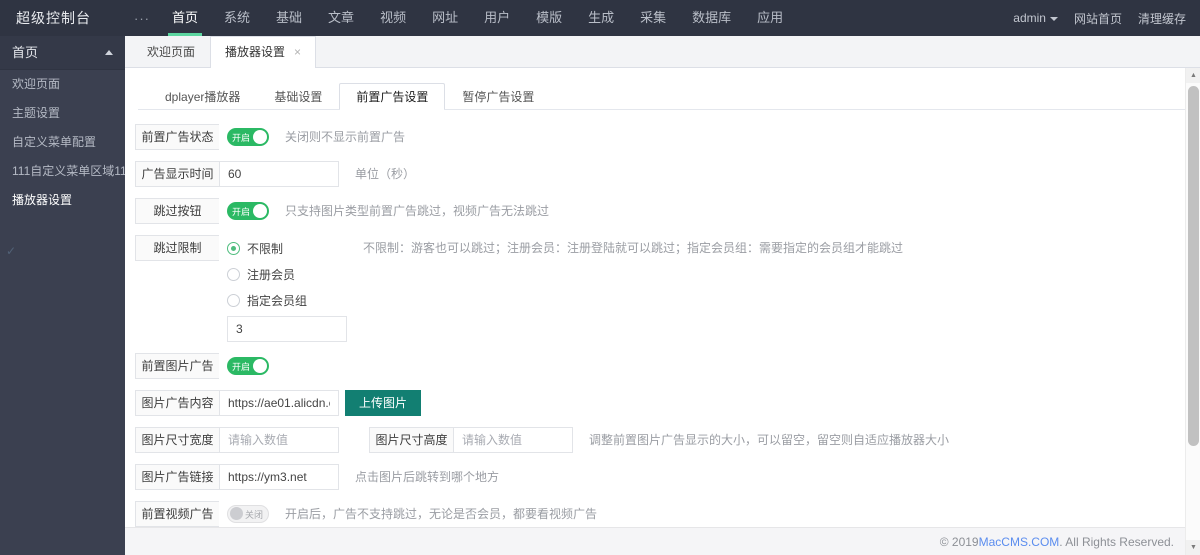  I want to click on nav-item-database: 数据库, so click(711, 18).